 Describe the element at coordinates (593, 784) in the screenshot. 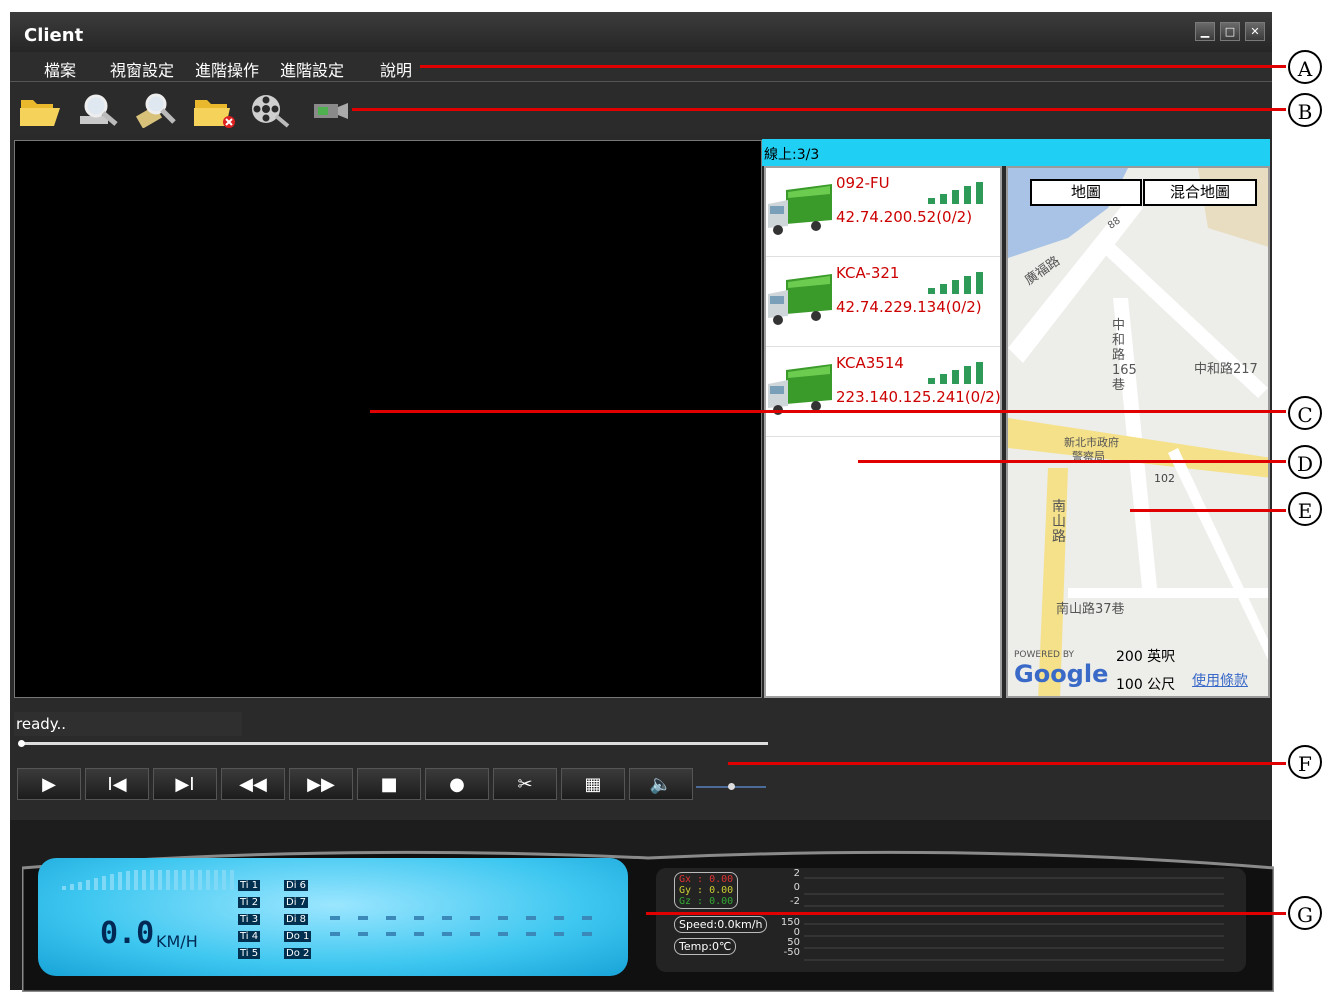

I see `grid-layout-button: ▦` at that location.